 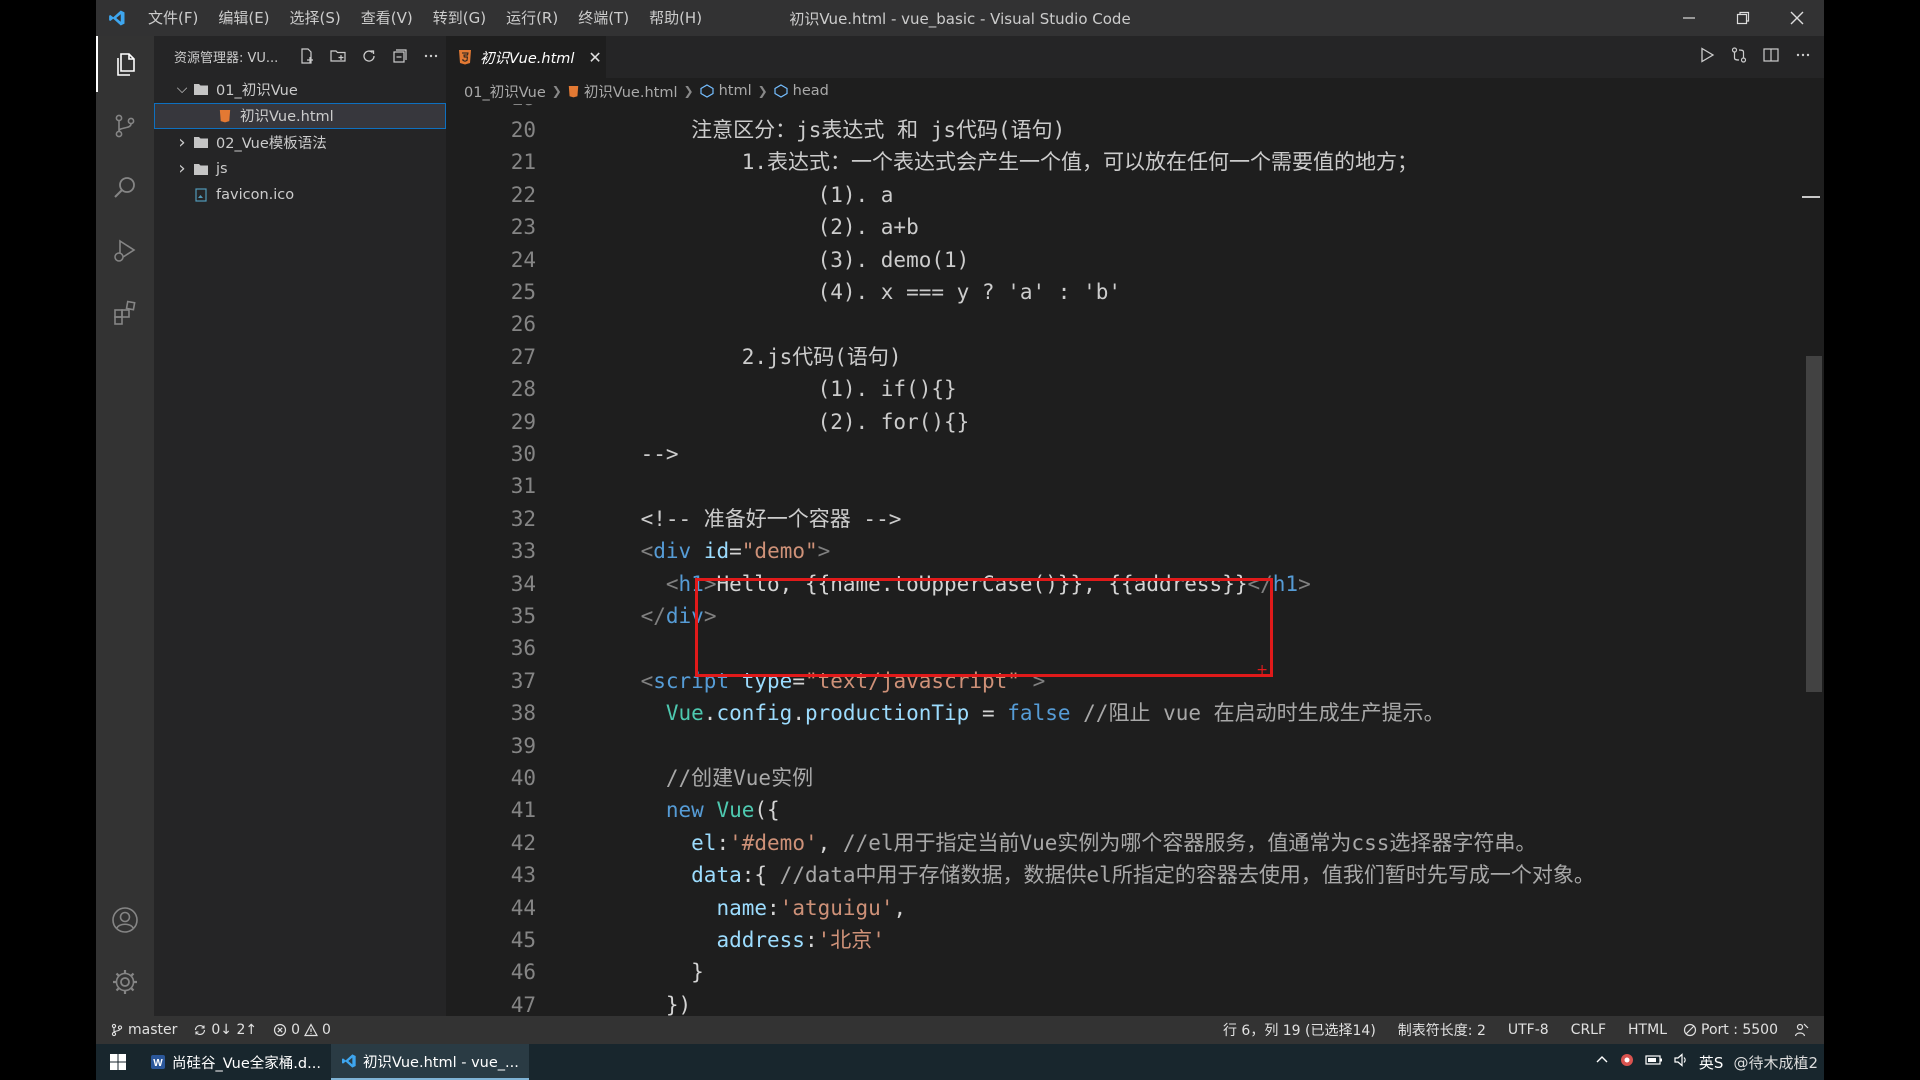 I want to click on menu-edit: 编辑(E), so click(x=243, y=18).